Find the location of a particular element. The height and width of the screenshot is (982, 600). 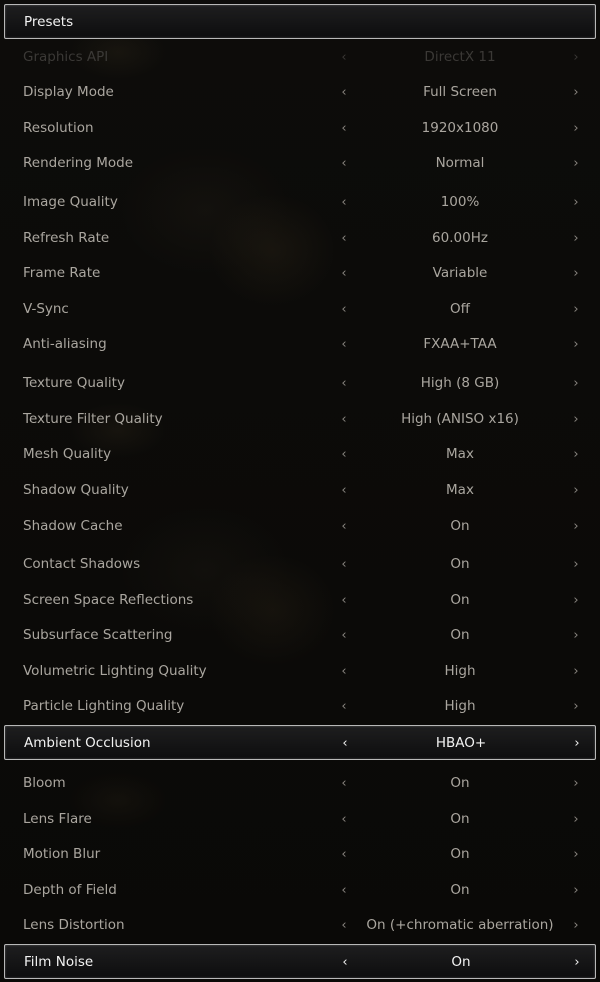

setting-row-subsurface-scattering: Subsurface Scattering ‹ On › is located at coordinates (300, 635).